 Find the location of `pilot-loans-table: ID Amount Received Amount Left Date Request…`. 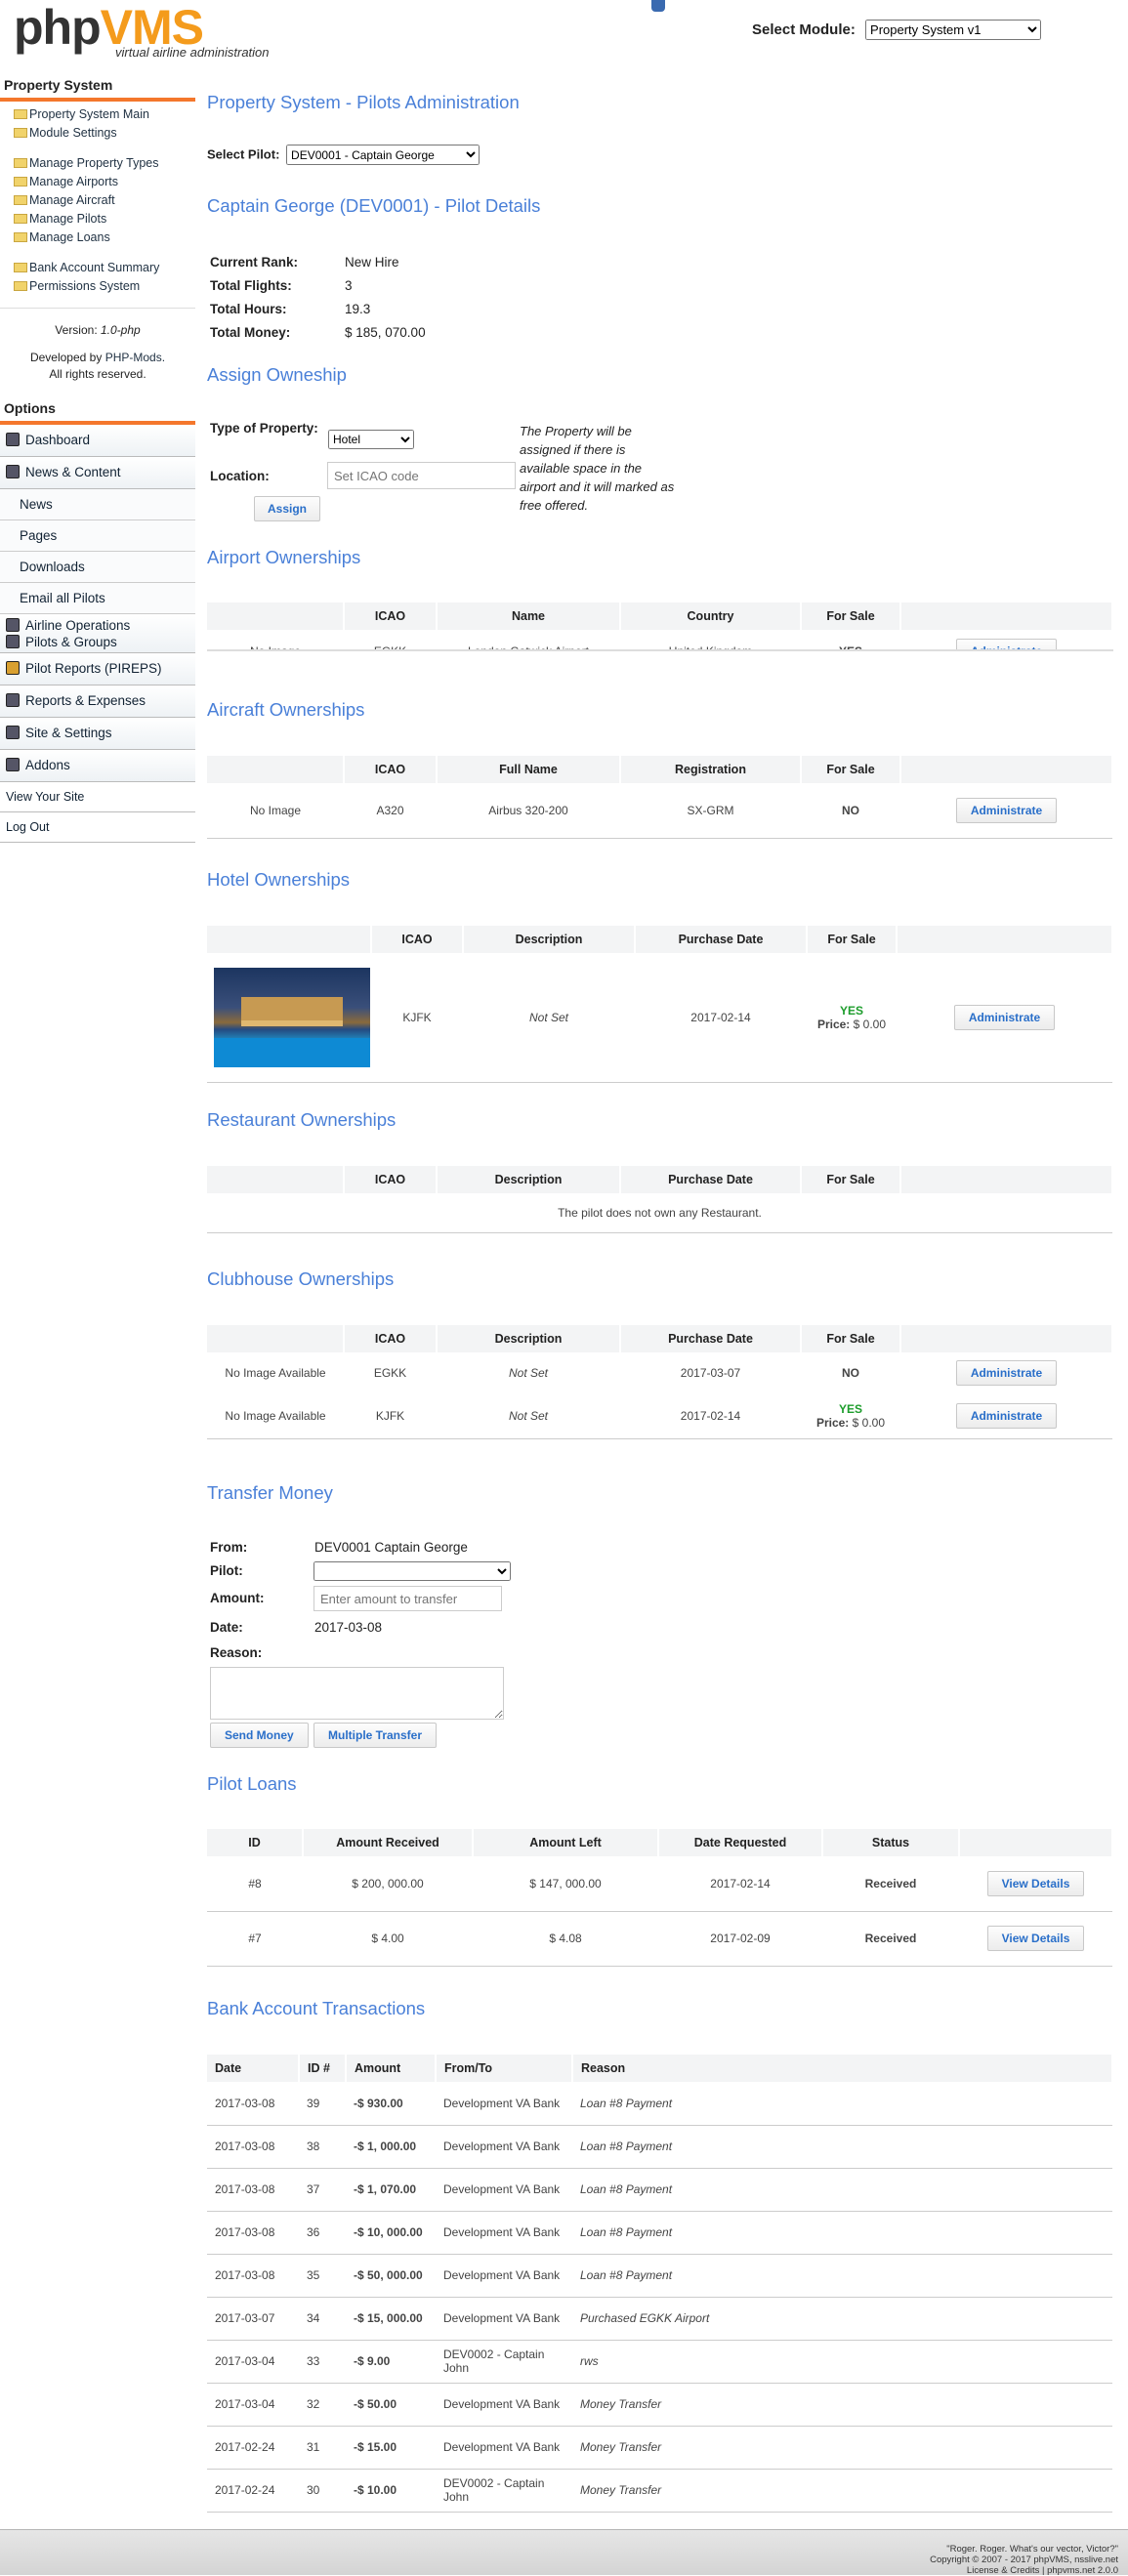

pilot-loans-table: ID Amount Received Amount Left Date Request… is located at coordinates (660, 1898).